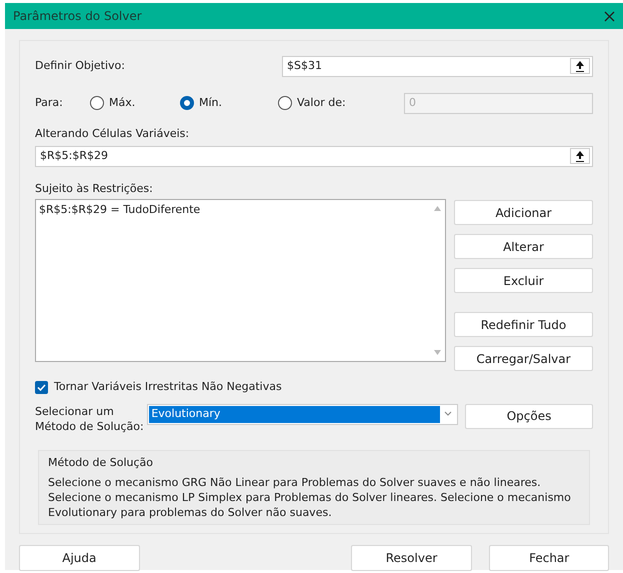 The image size is (623, 573). Describe the element at coordinates (75, 411) in the screenshot. I see `method-label: Selecionar um` at that location.